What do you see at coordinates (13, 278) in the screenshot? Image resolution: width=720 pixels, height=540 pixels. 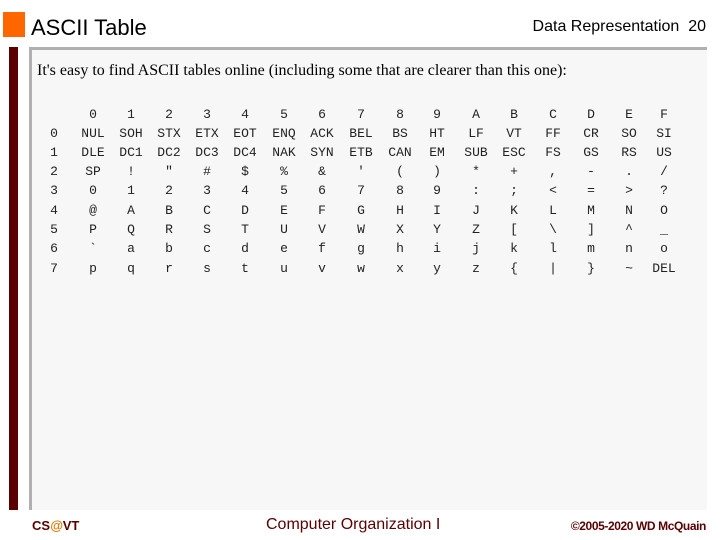 I see `left-accent-bar` at bounding box center [13, 278].